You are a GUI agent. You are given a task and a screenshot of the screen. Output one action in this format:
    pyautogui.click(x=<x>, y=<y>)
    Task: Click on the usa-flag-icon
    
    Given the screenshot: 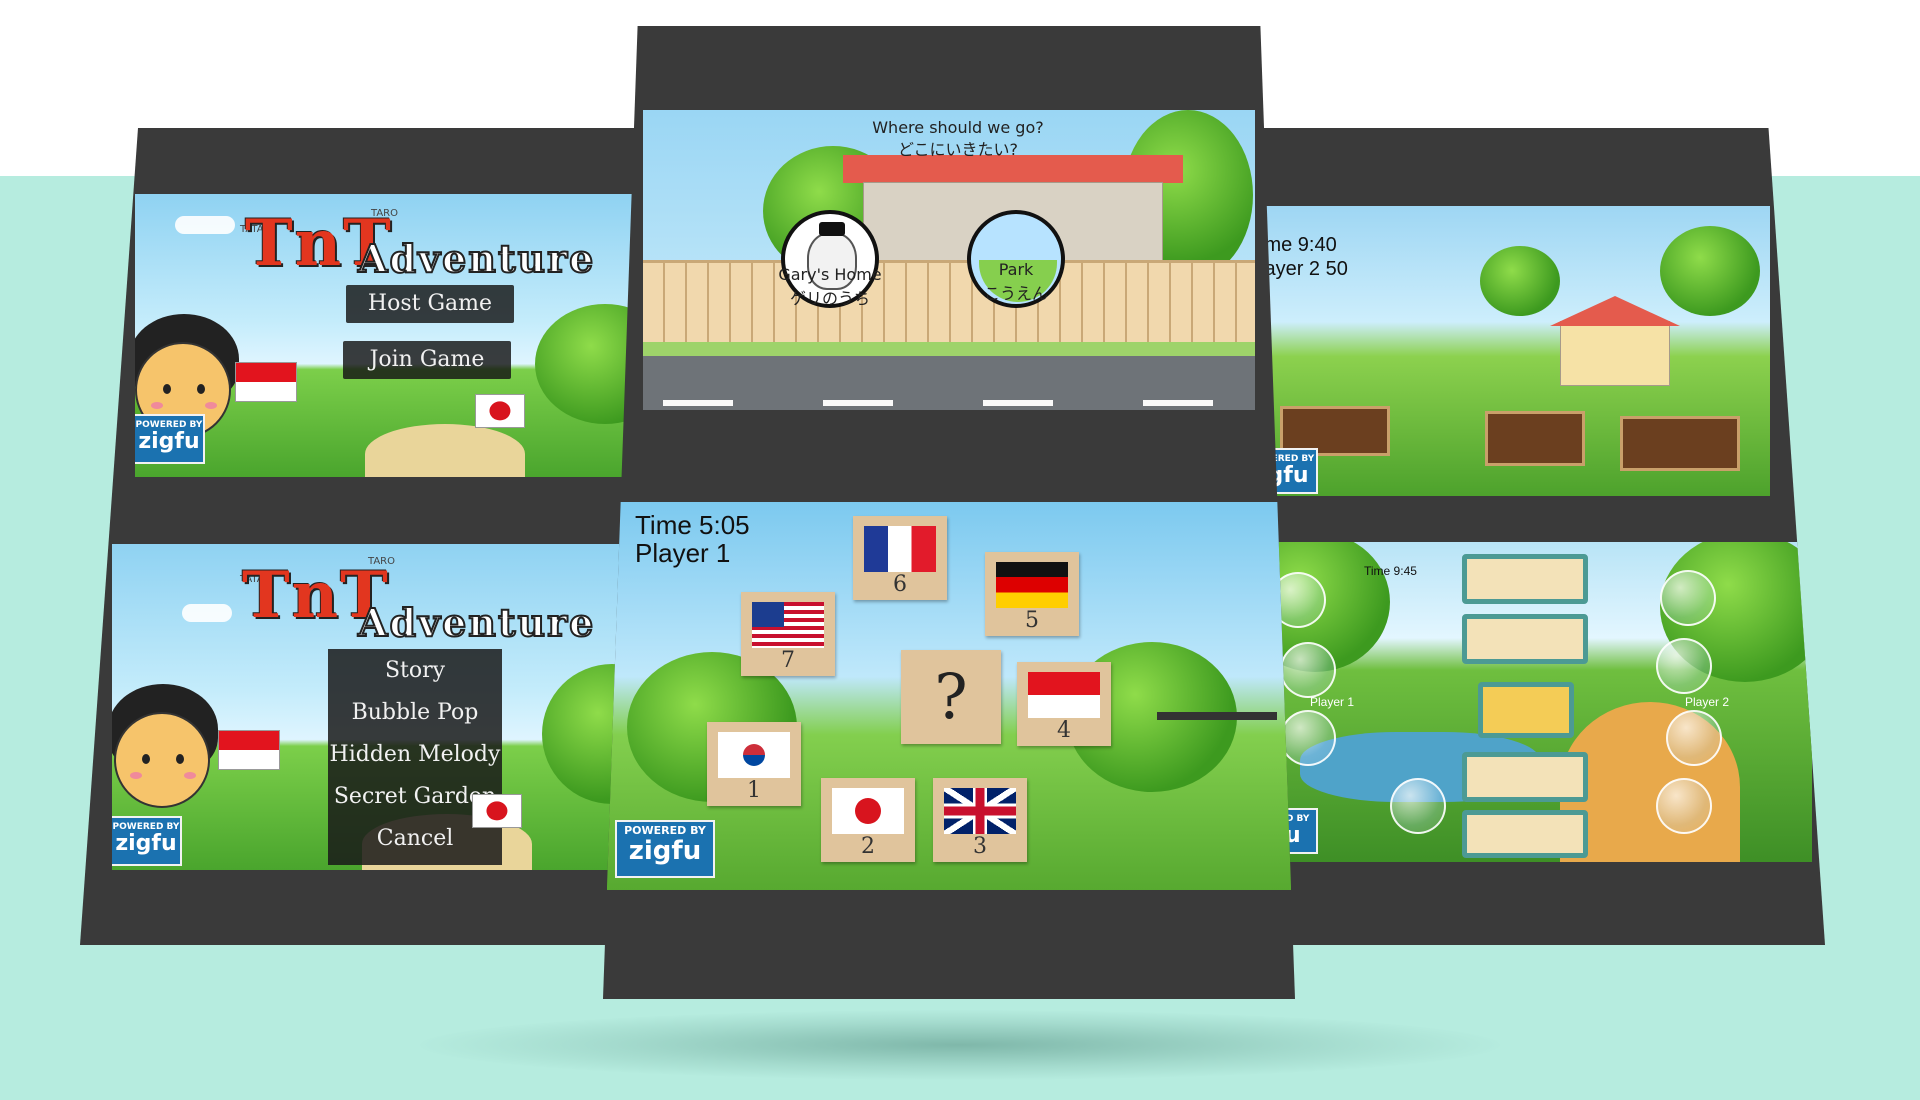 What is the action you would take?
    pyautogui.click(x=788, y=625)
    